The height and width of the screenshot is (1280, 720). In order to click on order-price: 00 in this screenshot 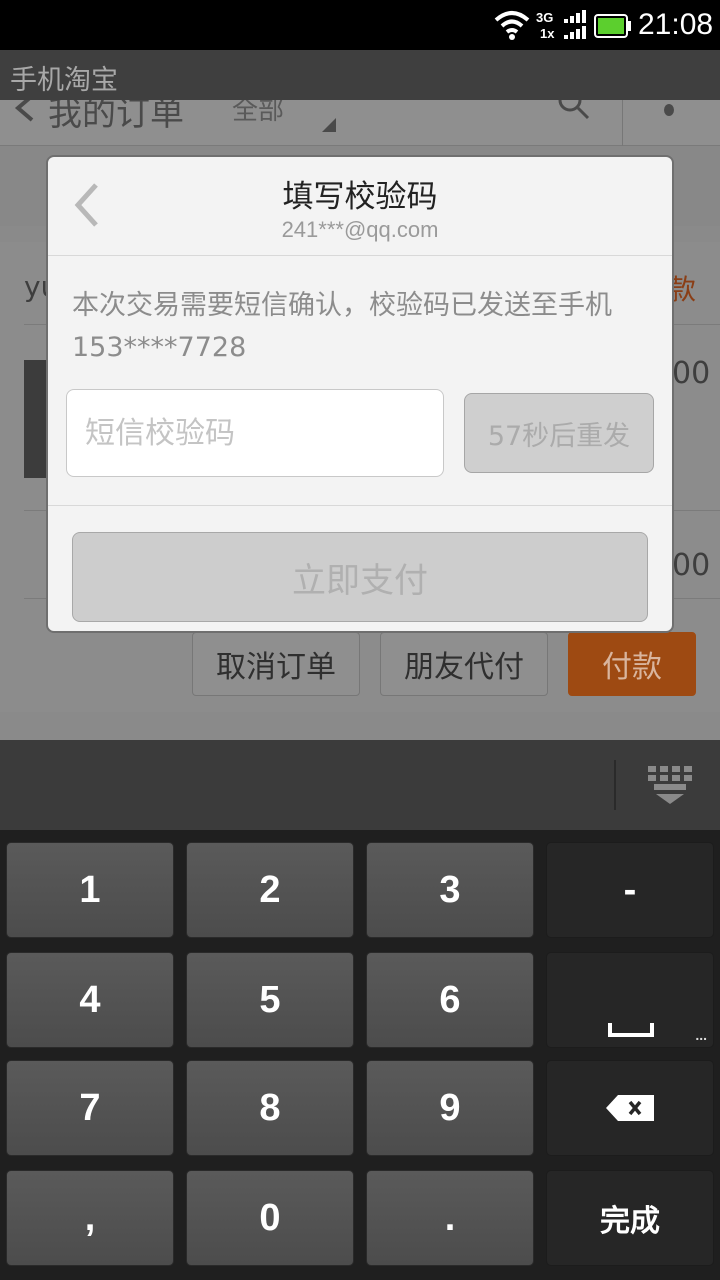, I will do `click(691, 373)`.